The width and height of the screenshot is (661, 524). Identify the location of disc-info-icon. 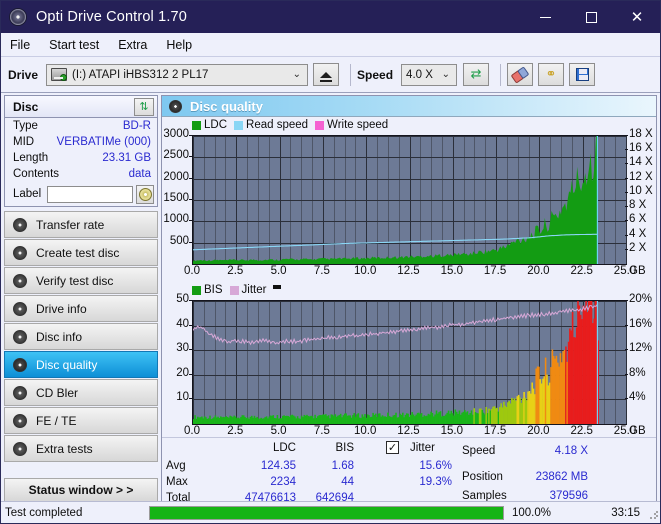
(20, 336).